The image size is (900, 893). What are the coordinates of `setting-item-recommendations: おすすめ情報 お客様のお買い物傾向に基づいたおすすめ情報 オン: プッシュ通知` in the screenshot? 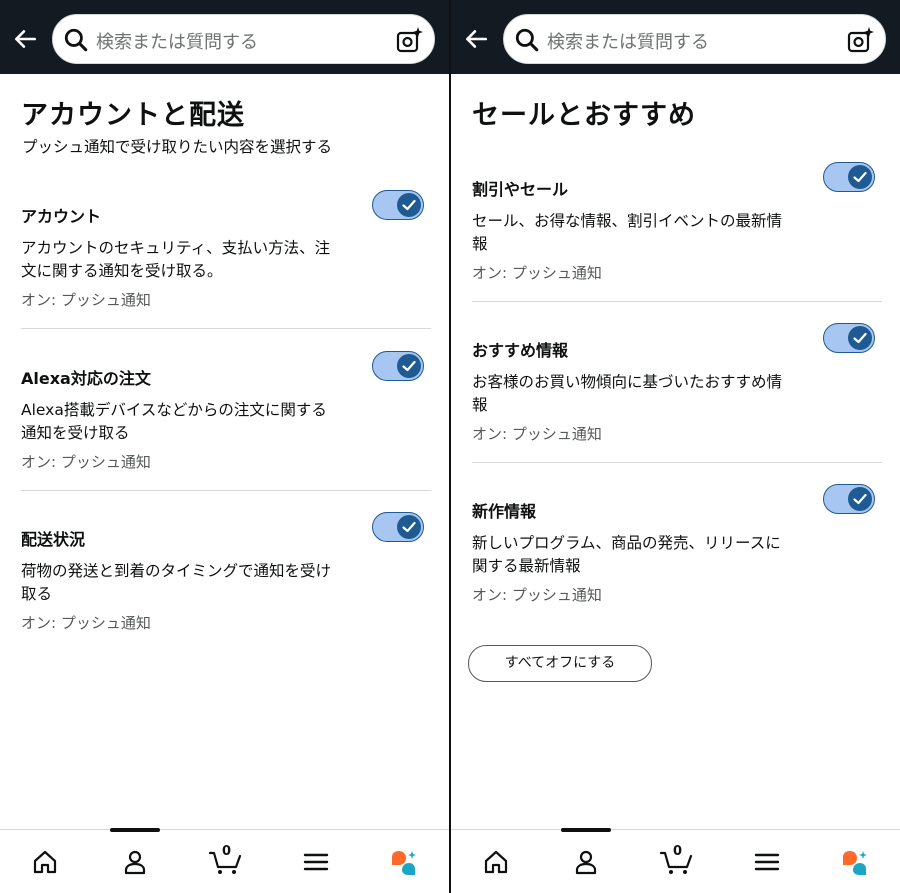 It's located at (677, 392).